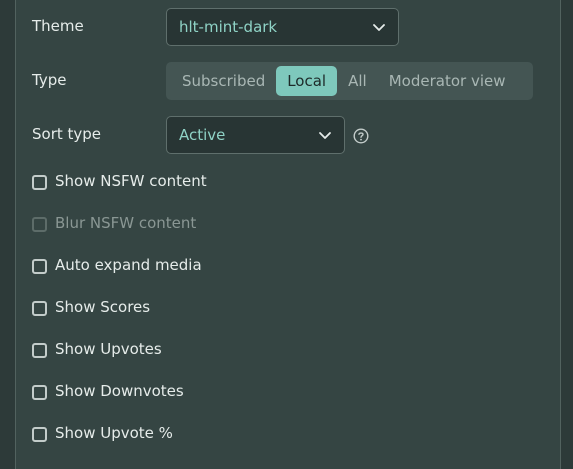 The width and height of the screenshot is (573, 469). I want to click on show-scores-label: Show Scores, so click(102, 307).